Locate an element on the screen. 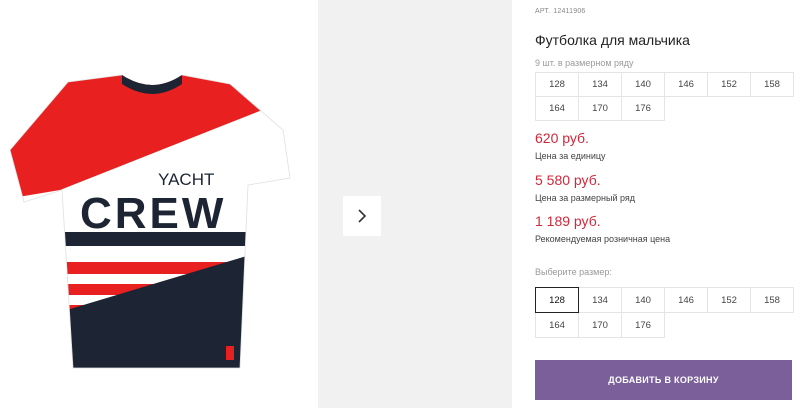  sku: АРТ. 12411906 is located at coordinates (562, 11).